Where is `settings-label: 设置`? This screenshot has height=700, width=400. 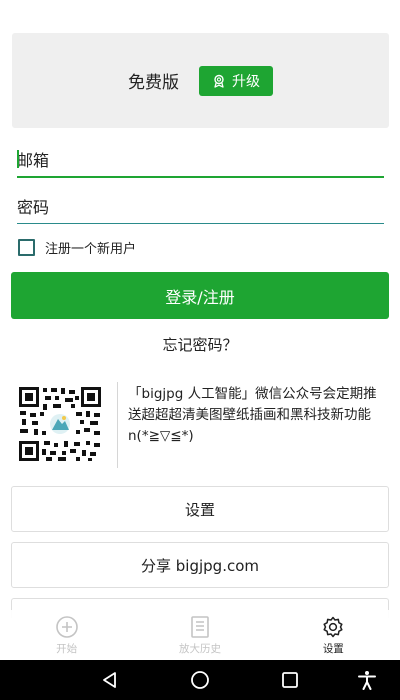
settings-label: 设置 is located at coordinates (199, 509).